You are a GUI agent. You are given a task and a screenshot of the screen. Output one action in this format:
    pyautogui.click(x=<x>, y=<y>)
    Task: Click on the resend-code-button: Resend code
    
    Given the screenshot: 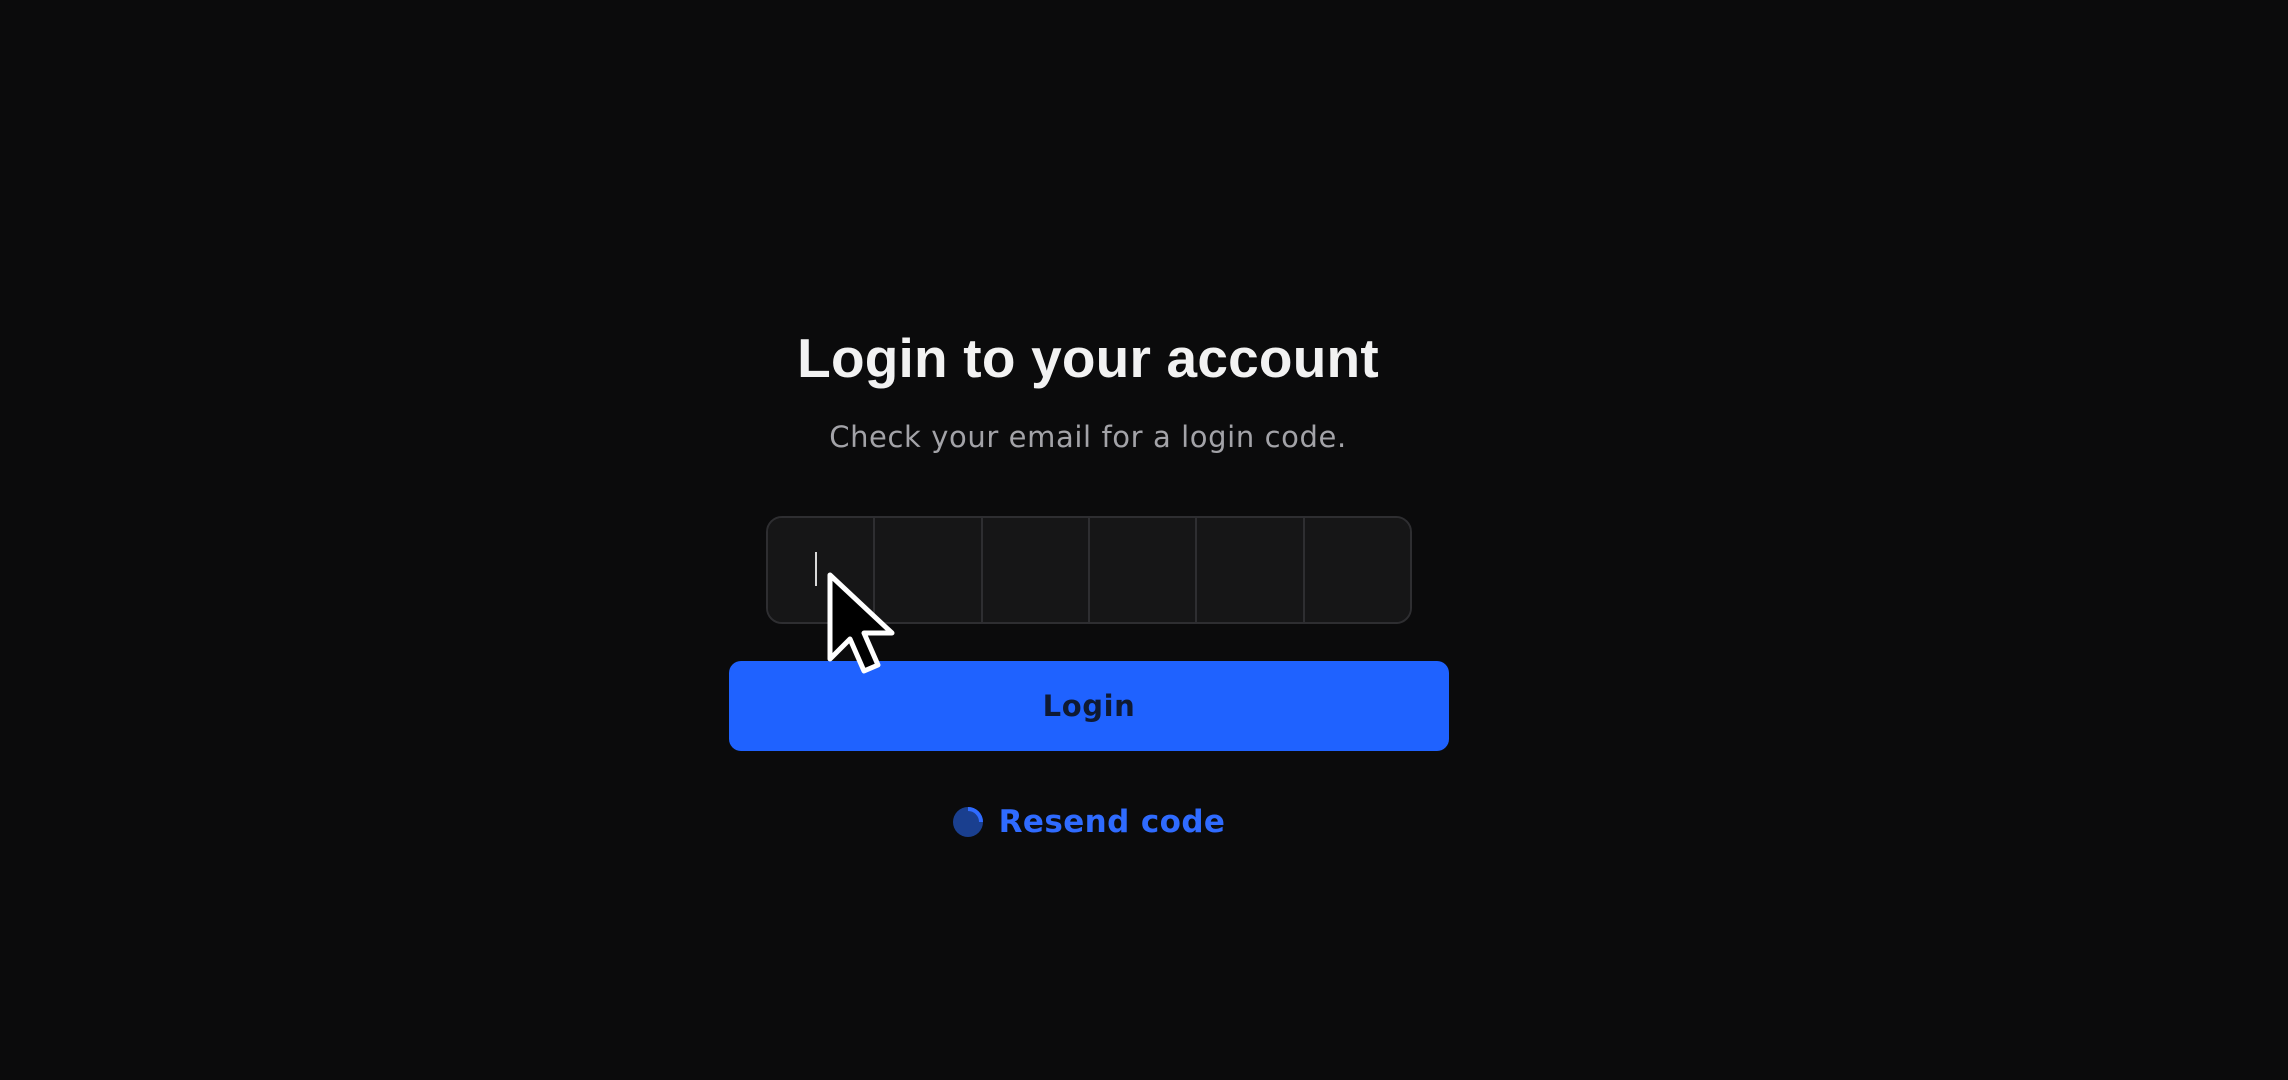 What is the action you would take?
    pyautogui.click(x=1088, y=822)
    